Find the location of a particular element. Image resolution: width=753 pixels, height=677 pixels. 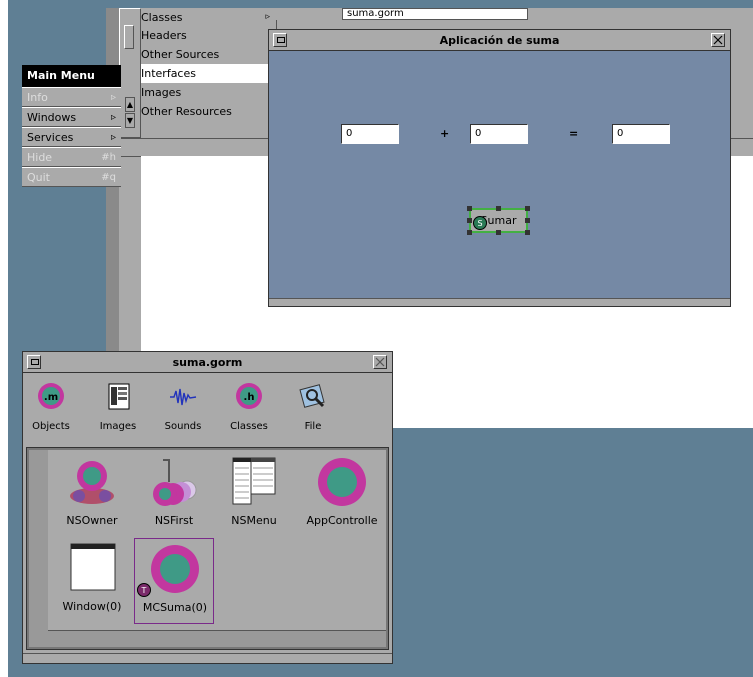

scroll-down-button: ▼ is located at coordinates (130, 120).